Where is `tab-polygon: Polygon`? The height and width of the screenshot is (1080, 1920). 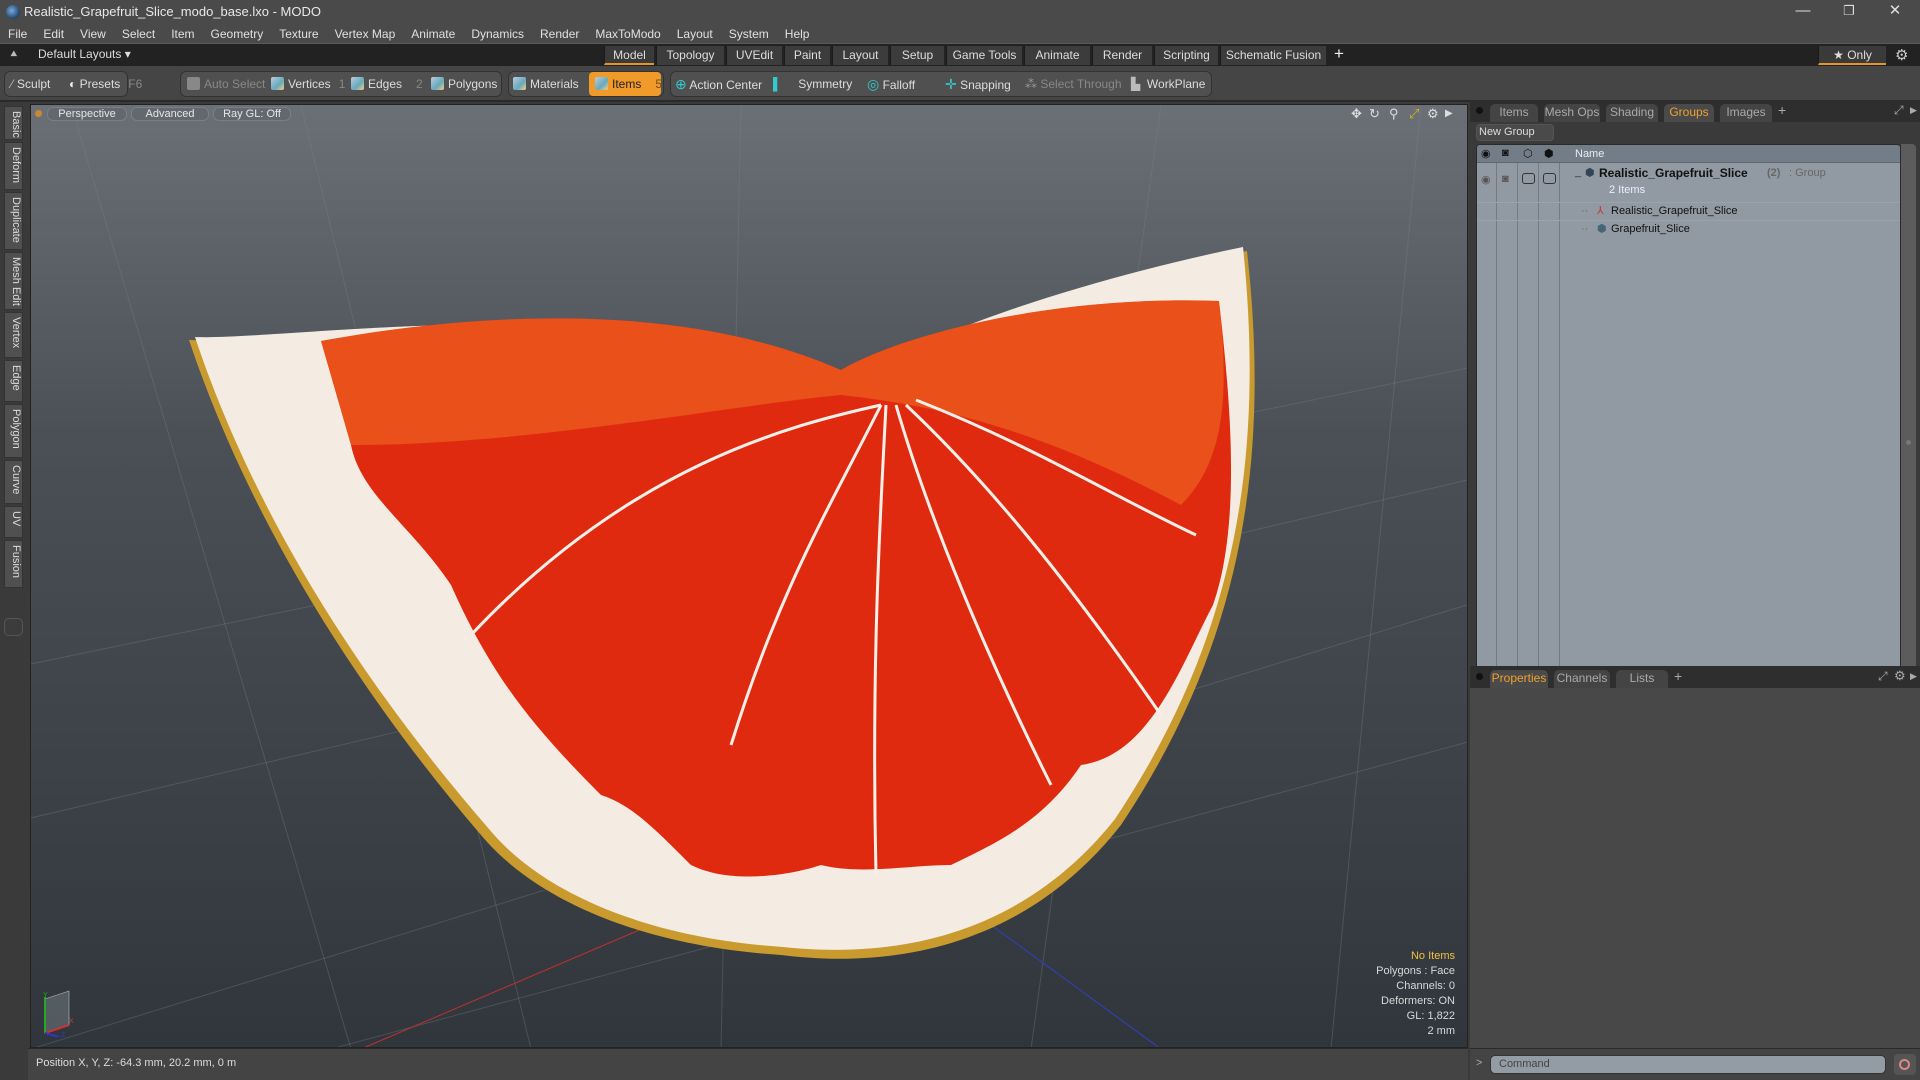
tab-polygon: Polygon is located at coordinates (13, 431).